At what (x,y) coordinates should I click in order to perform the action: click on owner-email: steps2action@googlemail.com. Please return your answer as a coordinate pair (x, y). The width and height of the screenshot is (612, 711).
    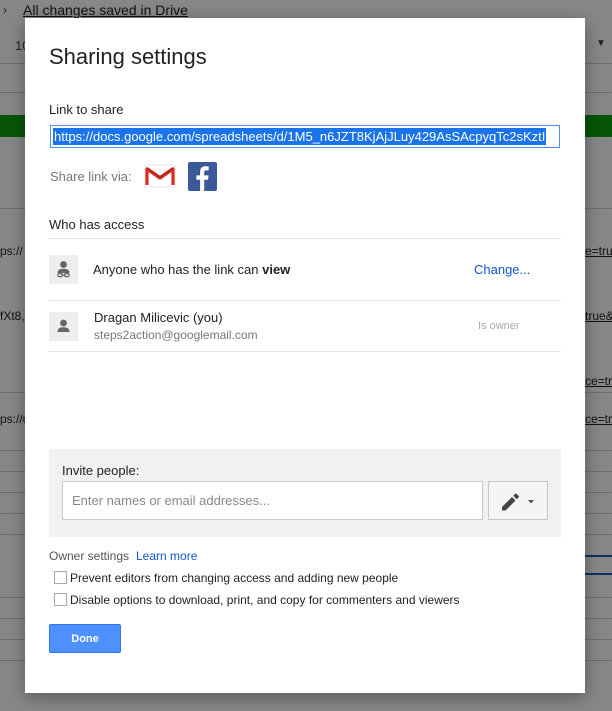
    Looking at the image, I should click on (176, 335).